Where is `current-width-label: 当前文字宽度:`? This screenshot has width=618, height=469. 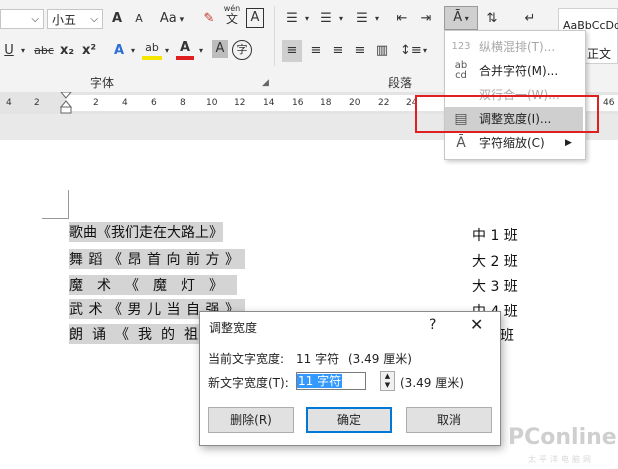
current-width-label: 当前文字宽度: is located at coordinates (246, 359).